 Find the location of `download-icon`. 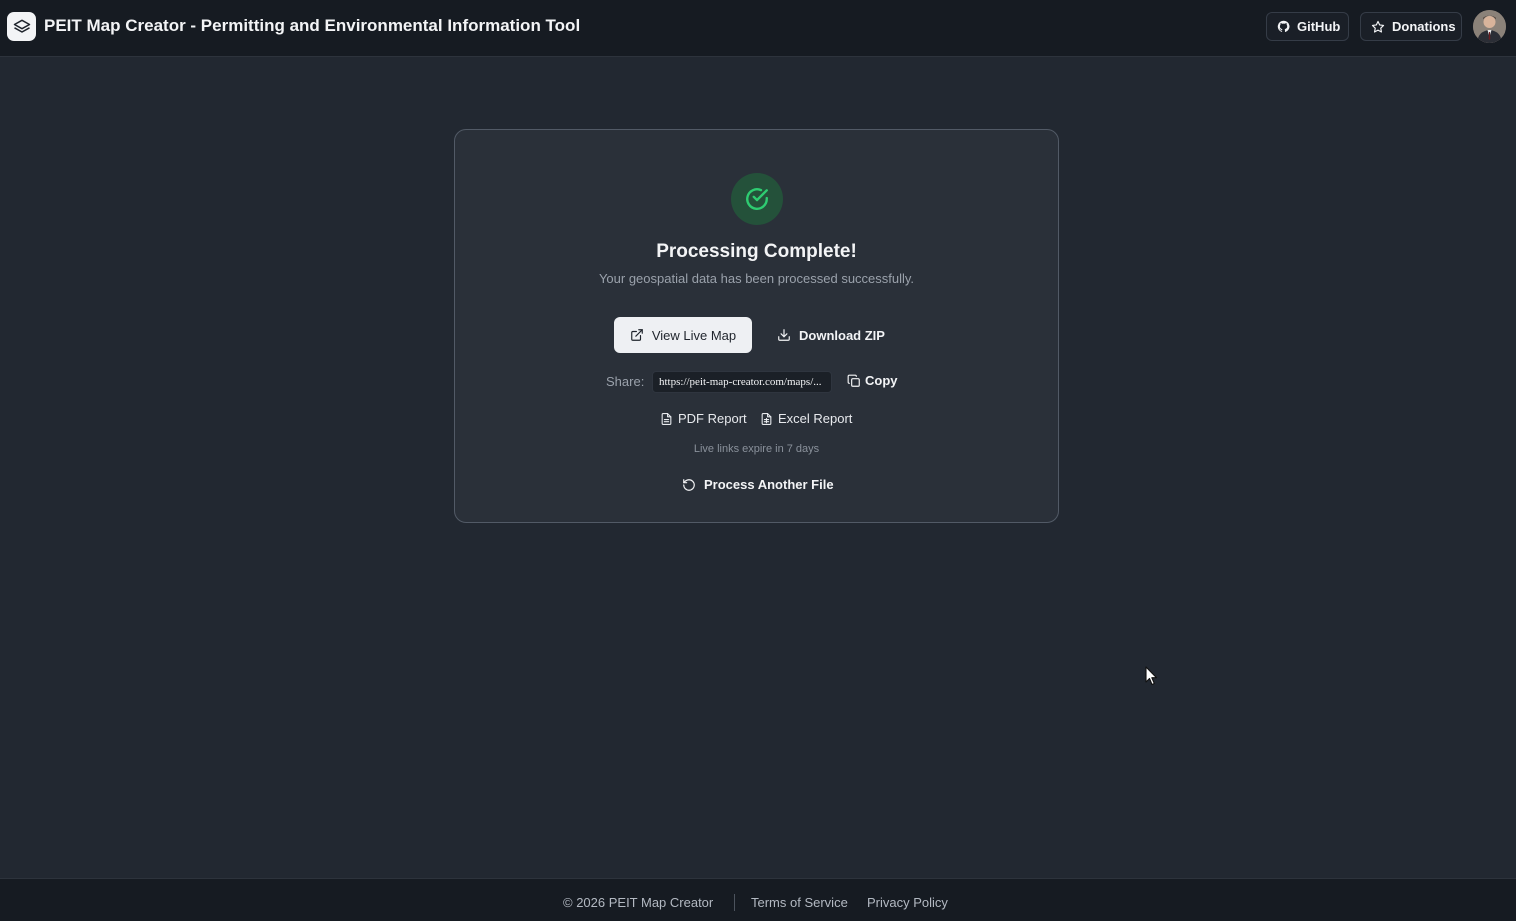

download-icon is located at coordinates (784, 335).